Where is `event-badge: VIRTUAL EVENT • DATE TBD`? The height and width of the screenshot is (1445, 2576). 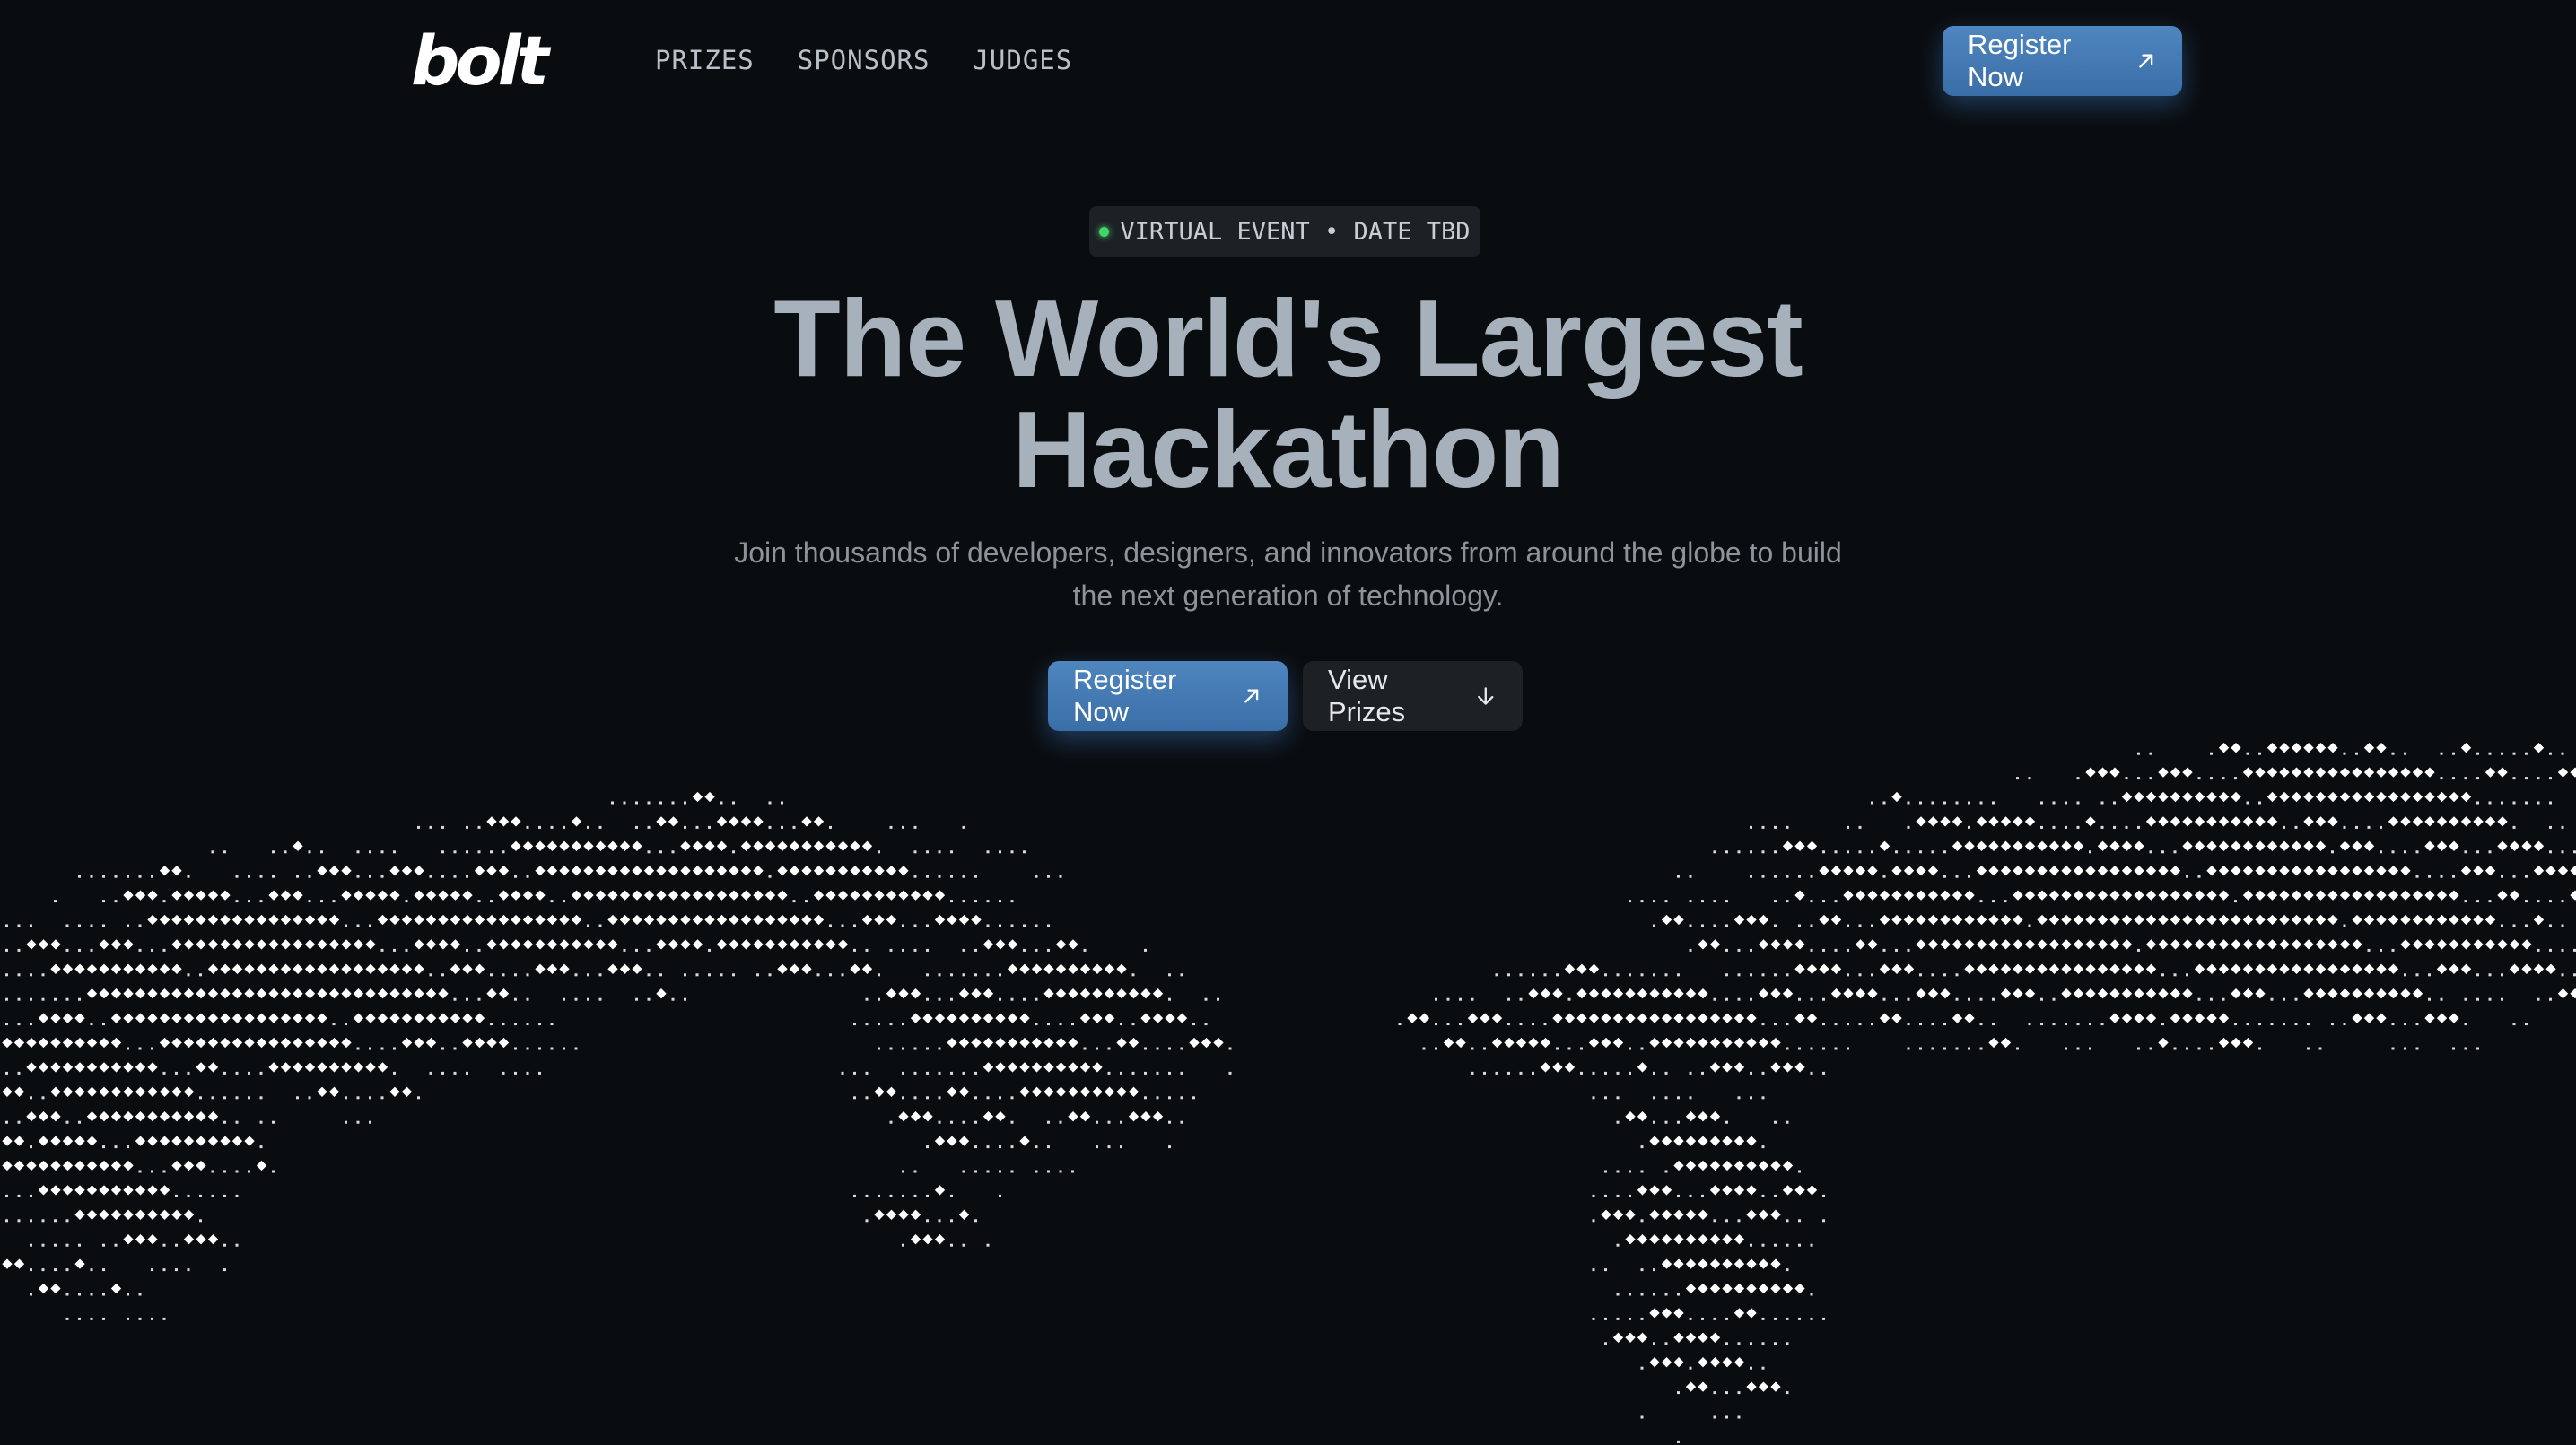 event-badge: VIRTUAL EVENT • DATE TBD is located at coordinates (1284, 232).